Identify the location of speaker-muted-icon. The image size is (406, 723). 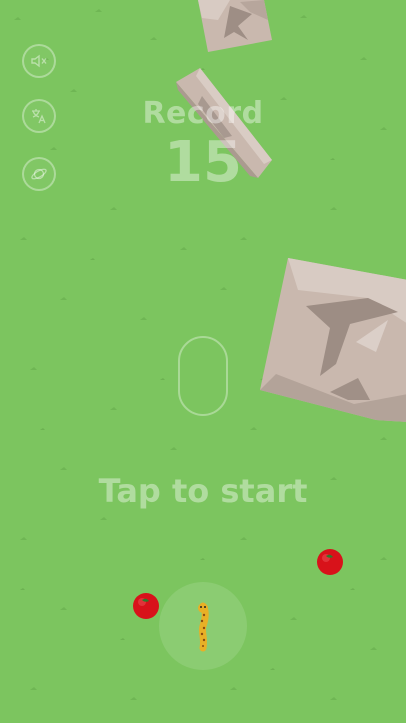
(39, 61).